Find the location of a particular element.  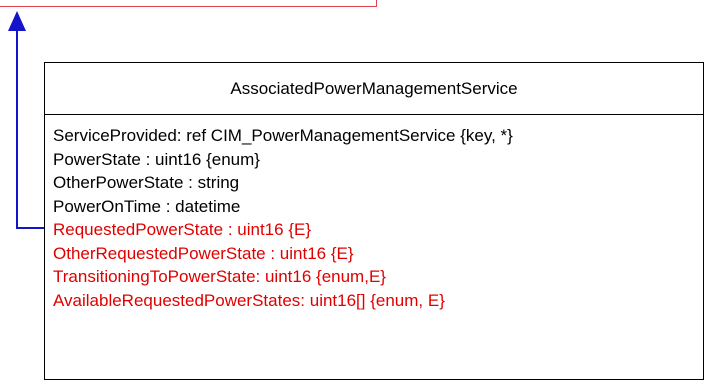

property-other-power-state: OtherPowerState : string is located at coordinates (146, 182).